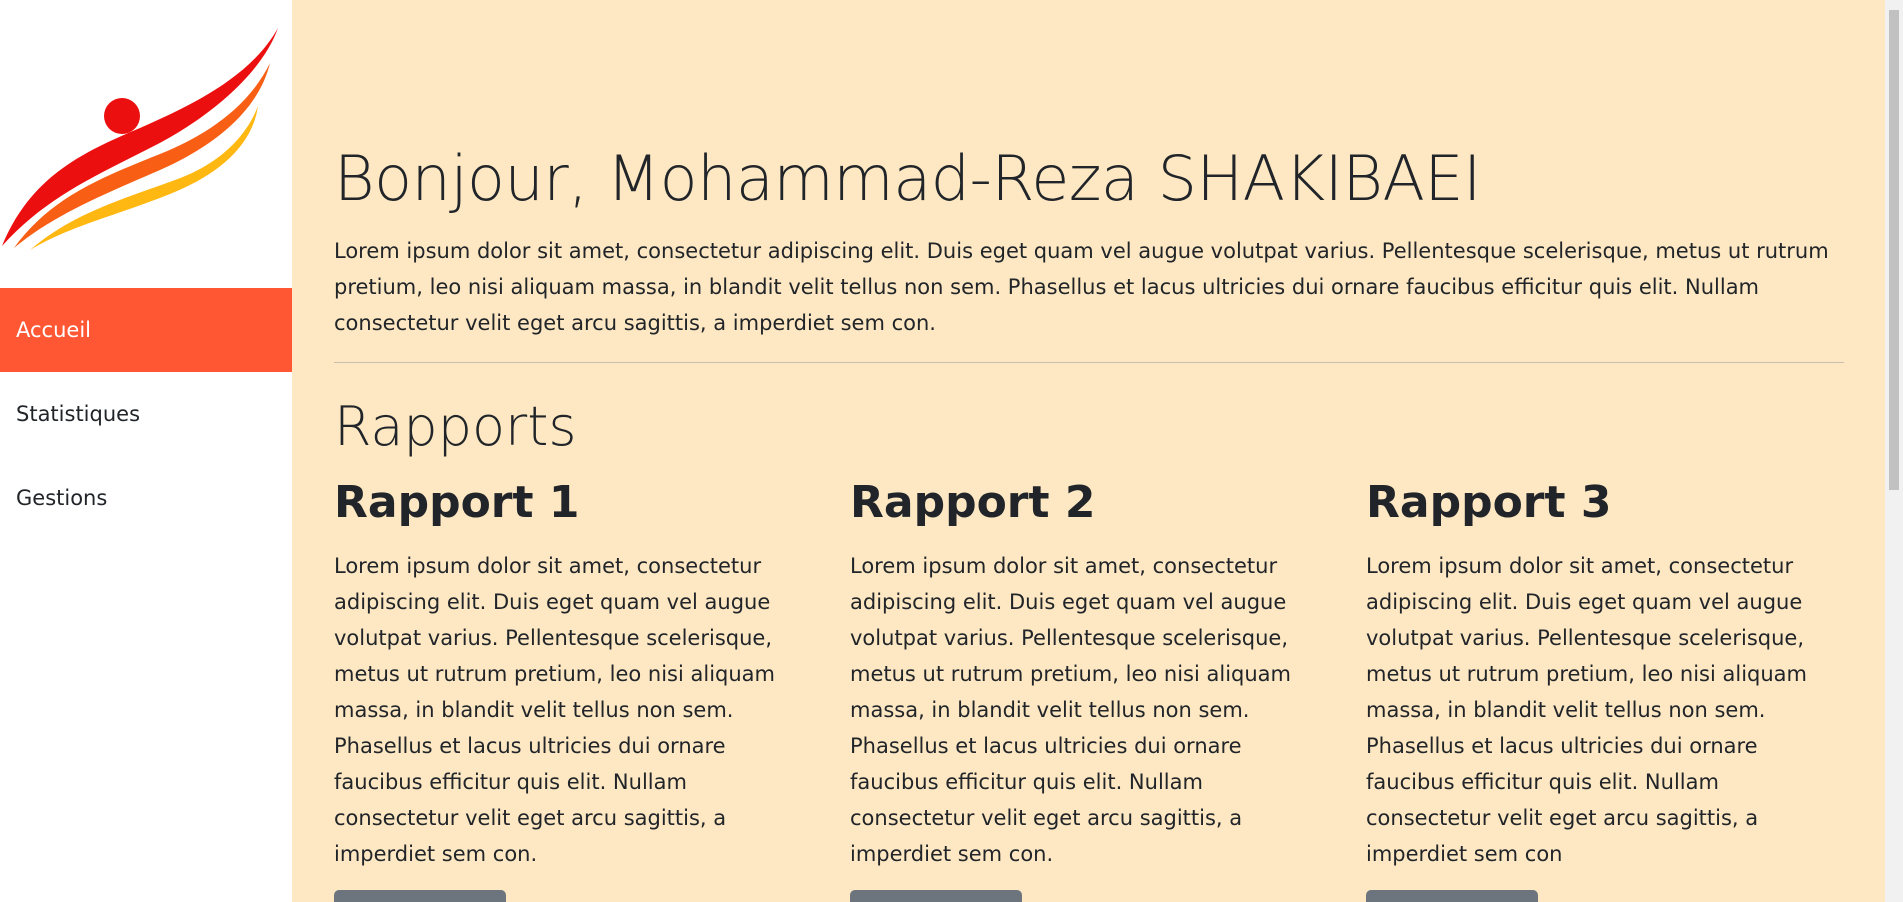  I want to click on report-title: Rapport 2, so click(973, 502).